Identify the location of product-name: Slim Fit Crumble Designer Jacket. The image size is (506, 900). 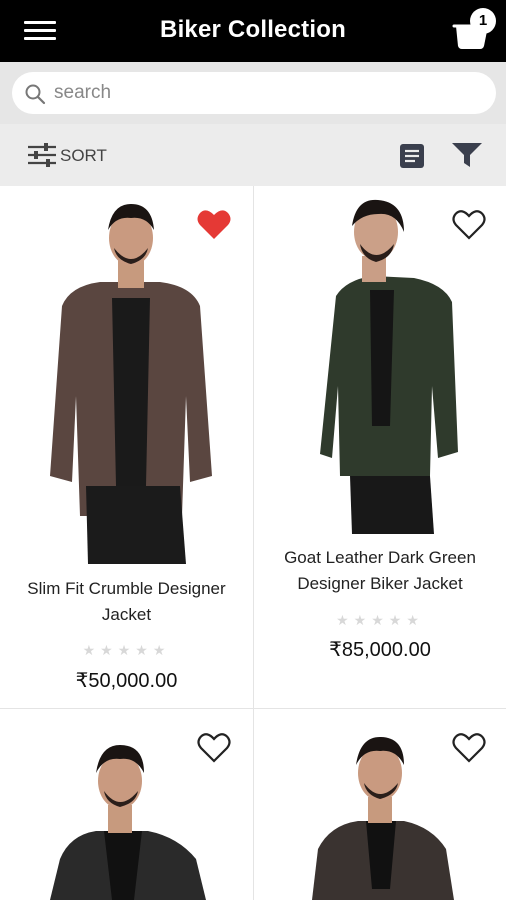
(126, 601).